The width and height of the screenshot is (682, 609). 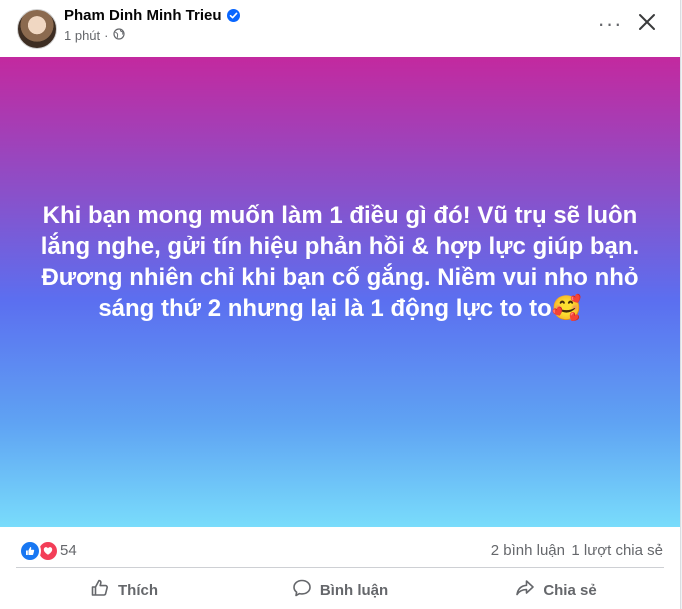 What do you see at coordinates (570, 590) in the screenshot?
I see `share-label: Chia sẻ` at bounding box center [570, 590].